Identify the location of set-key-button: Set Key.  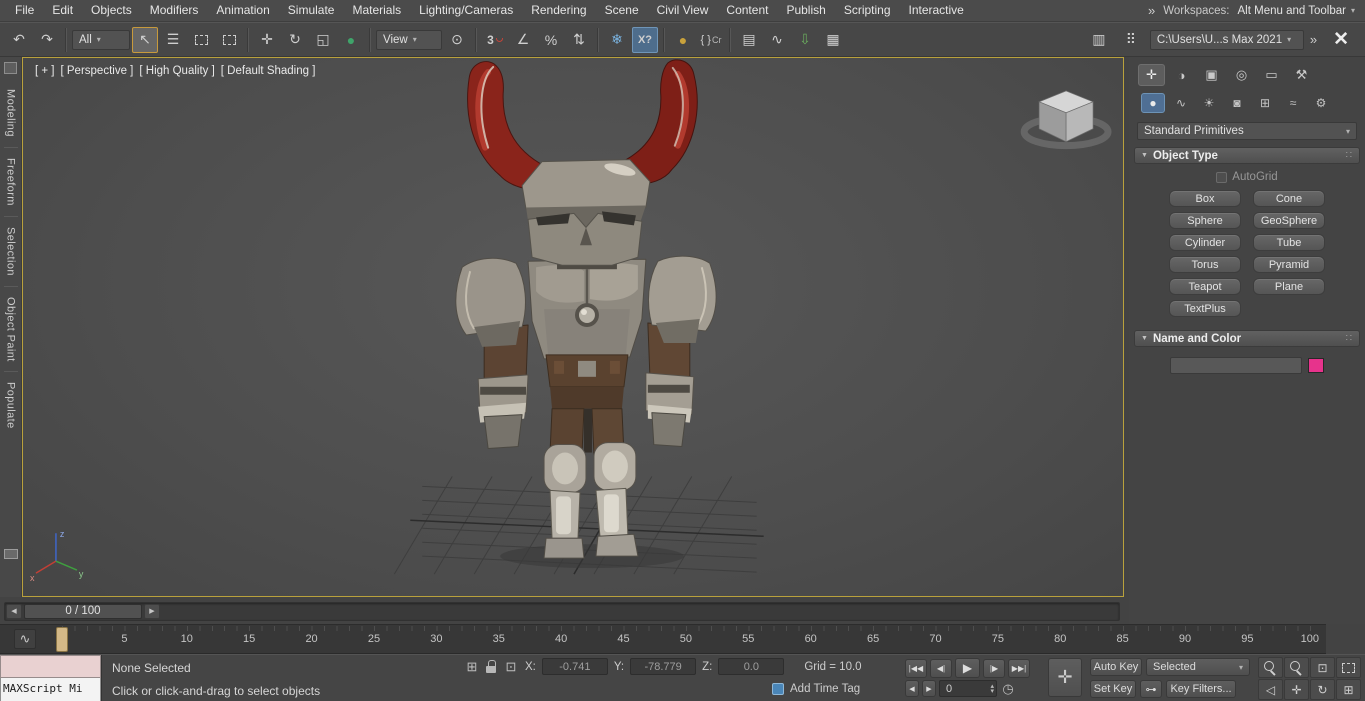
(1113, 689).